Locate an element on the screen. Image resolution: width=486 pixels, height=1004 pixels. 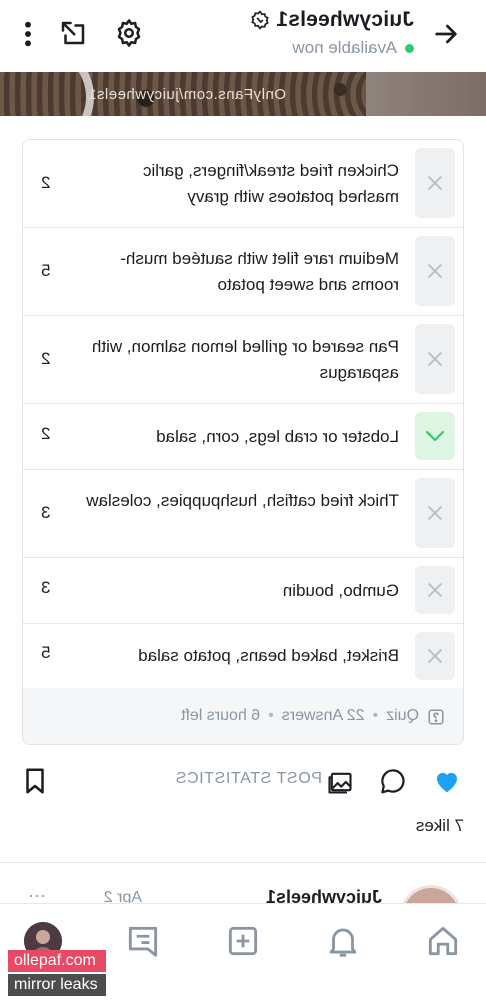
add-post-icon is located at coordinates (243, 941).